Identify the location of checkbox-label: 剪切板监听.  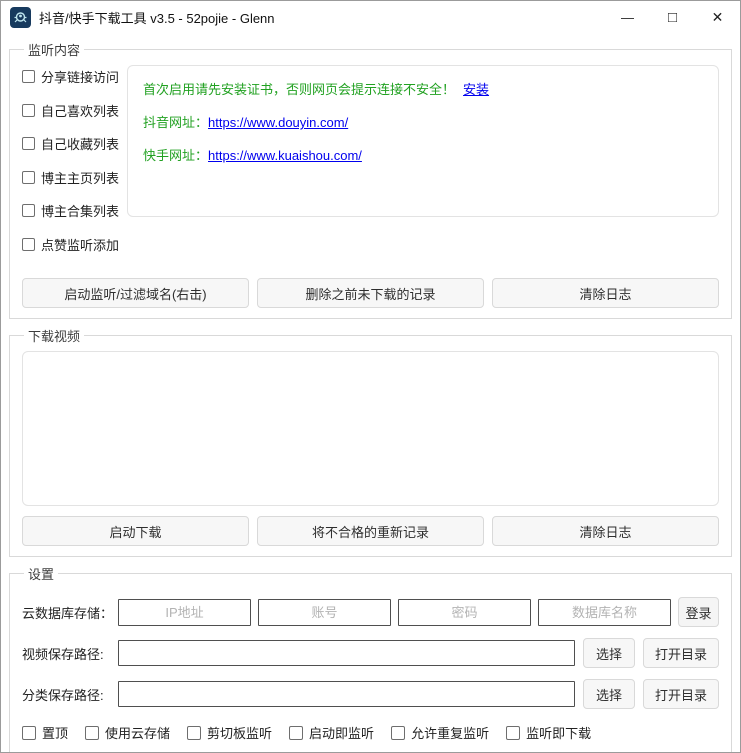
(240, 733).